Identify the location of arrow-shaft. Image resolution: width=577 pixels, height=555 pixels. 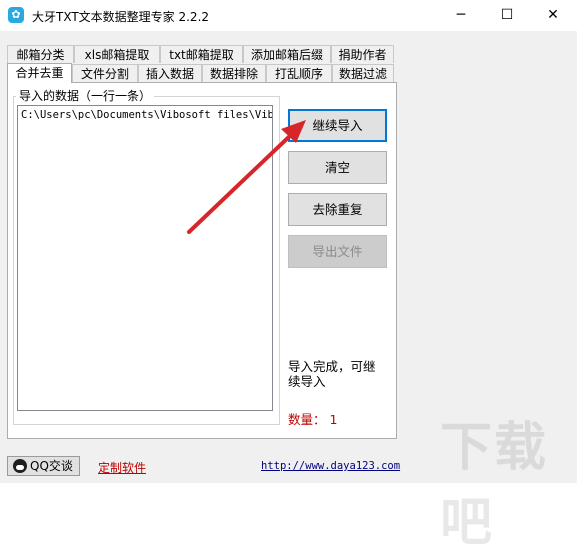
(241, 182).